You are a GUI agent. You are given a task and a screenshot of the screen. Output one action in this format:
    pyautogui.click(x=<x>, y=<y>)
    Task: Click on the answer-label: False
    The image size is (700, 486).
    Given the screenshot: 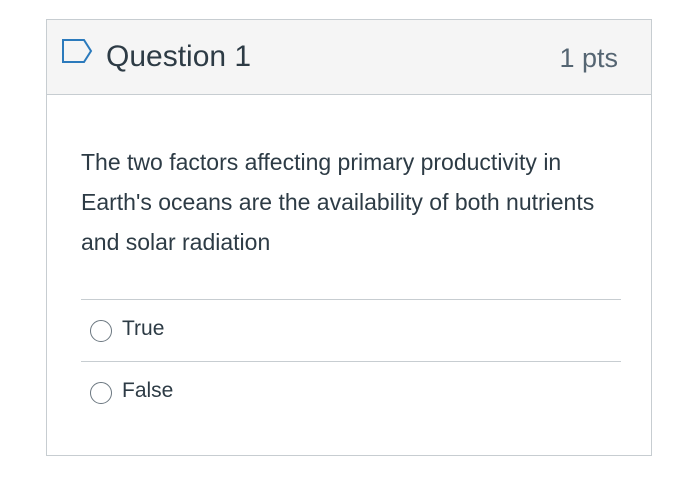 What is the action you would take?
    pyautogui.click(x=147, y=391)
    